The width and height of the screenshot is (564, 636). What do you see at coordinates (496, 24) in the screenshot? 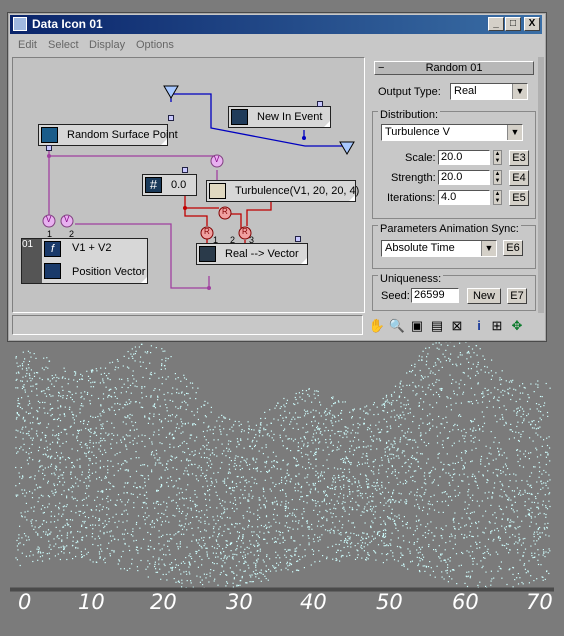
I see `minimize-button: _` at bounding box center [496, 24].